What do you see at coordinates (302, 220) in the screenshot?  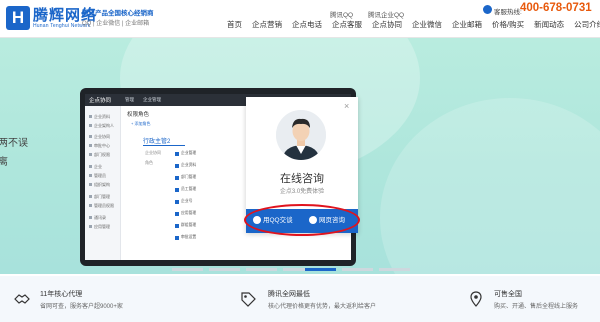 I see `highlight-ring` at bounding box center [302, 220].